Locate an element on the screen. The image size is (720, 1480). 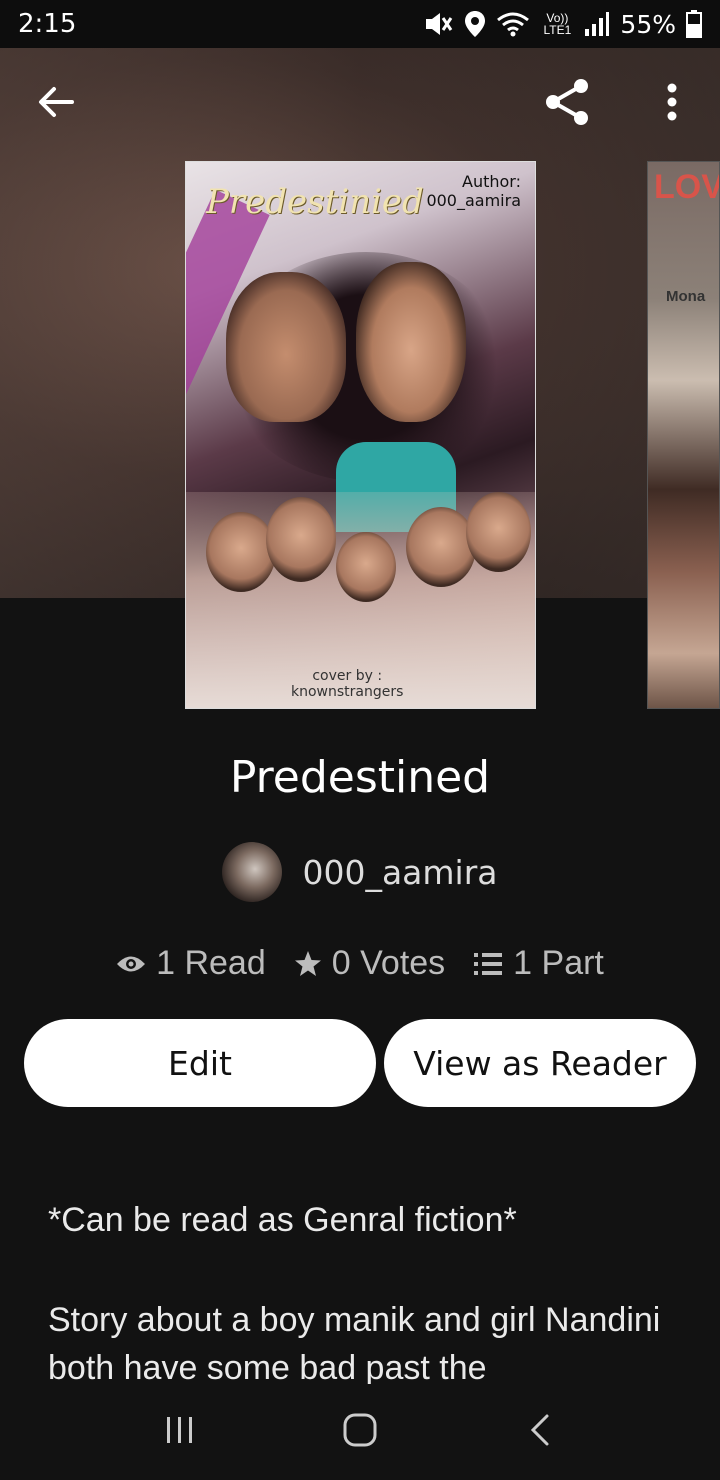
next-cover-title: LOV is located at coordinates (687, 187).